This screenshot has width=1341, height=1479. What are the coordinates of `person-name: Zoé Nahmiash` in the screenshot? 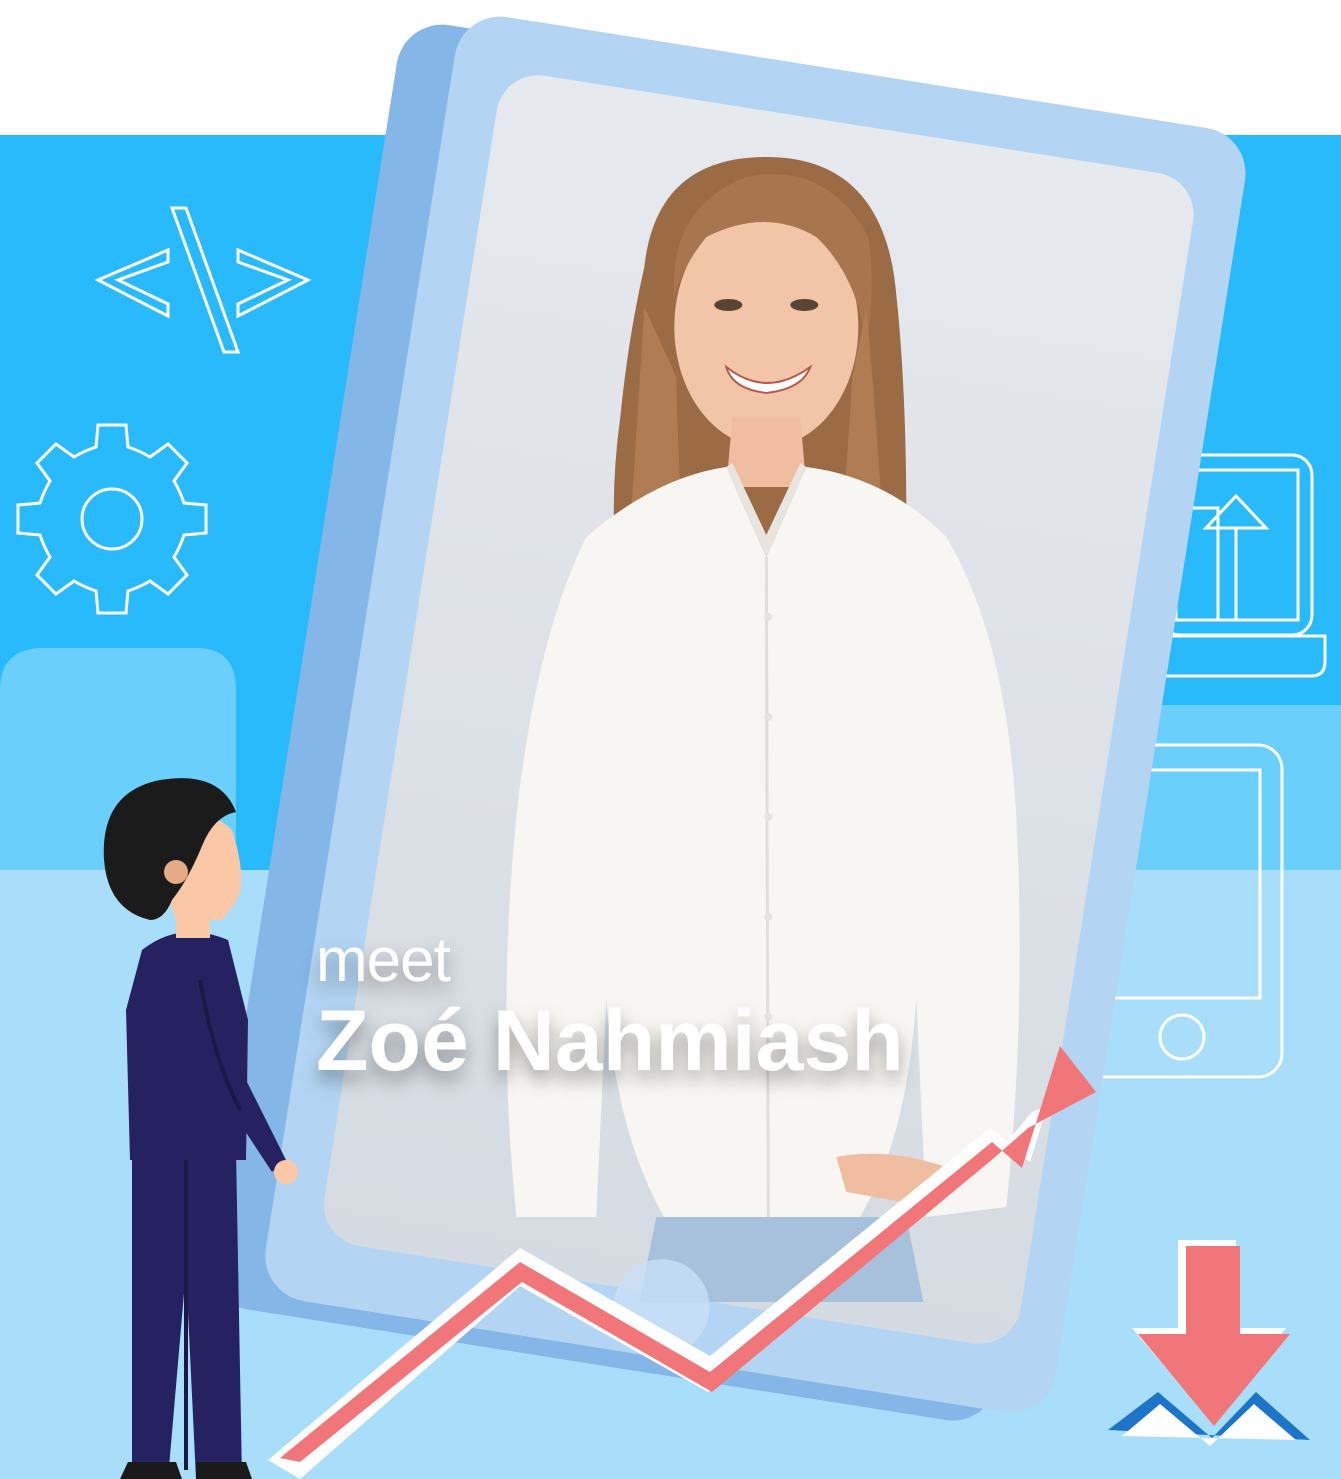 It's located at (610, 1041).